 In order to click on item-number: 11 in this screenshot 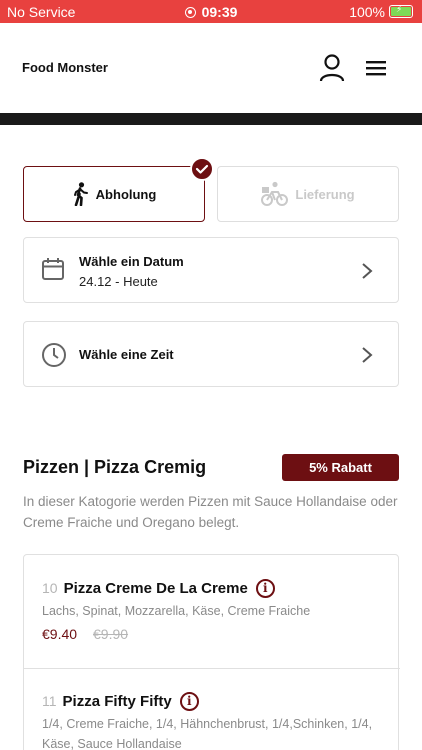, I will do `click(49, 701)`.